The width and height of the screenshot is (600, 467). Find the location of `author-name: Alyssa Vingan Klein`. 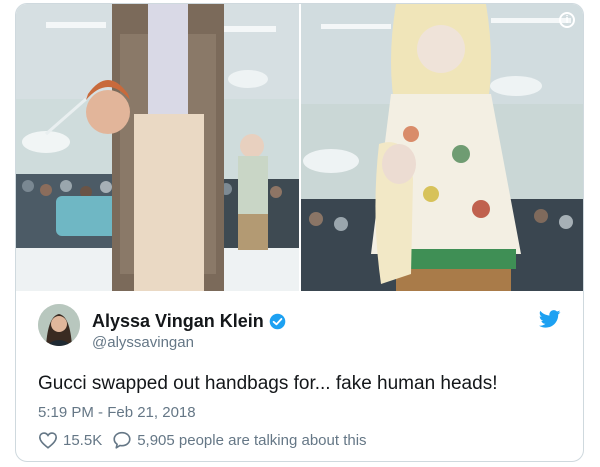

author-name: Alyssa Vingan Klein is located at coordinates (189, 321).